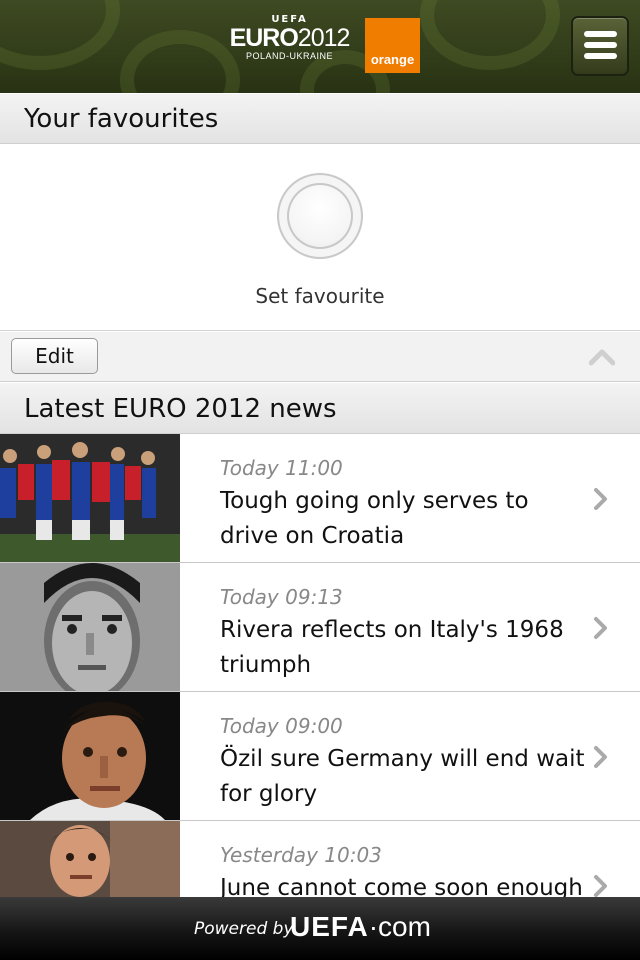 The height and width of the screenshot is (960, 640). I want to click on news-time: Today 09:13, so click(281, 597).